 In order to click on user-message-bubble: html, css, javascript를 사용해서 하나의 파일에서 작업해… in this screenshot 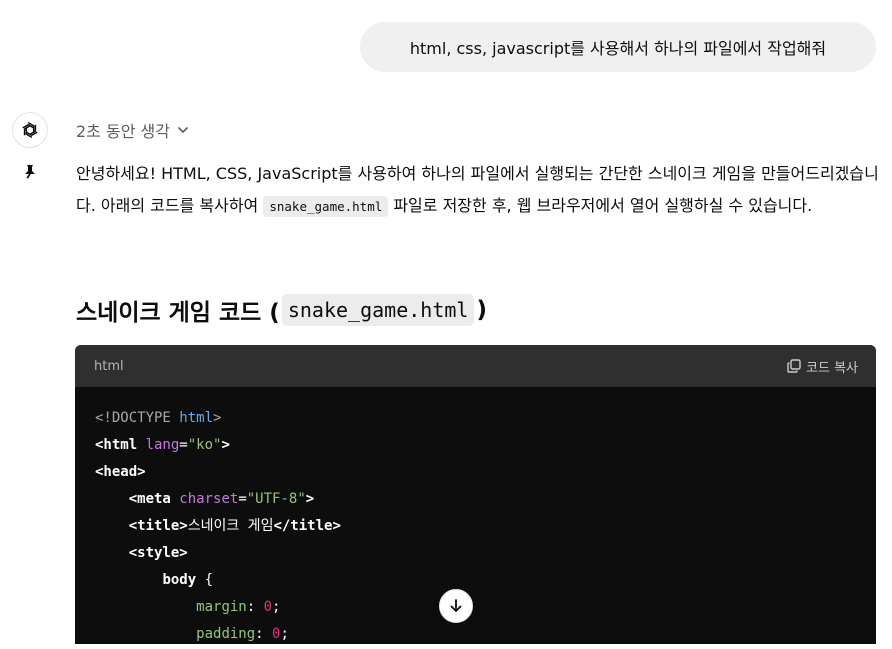, I will do `click(618, 47)`.